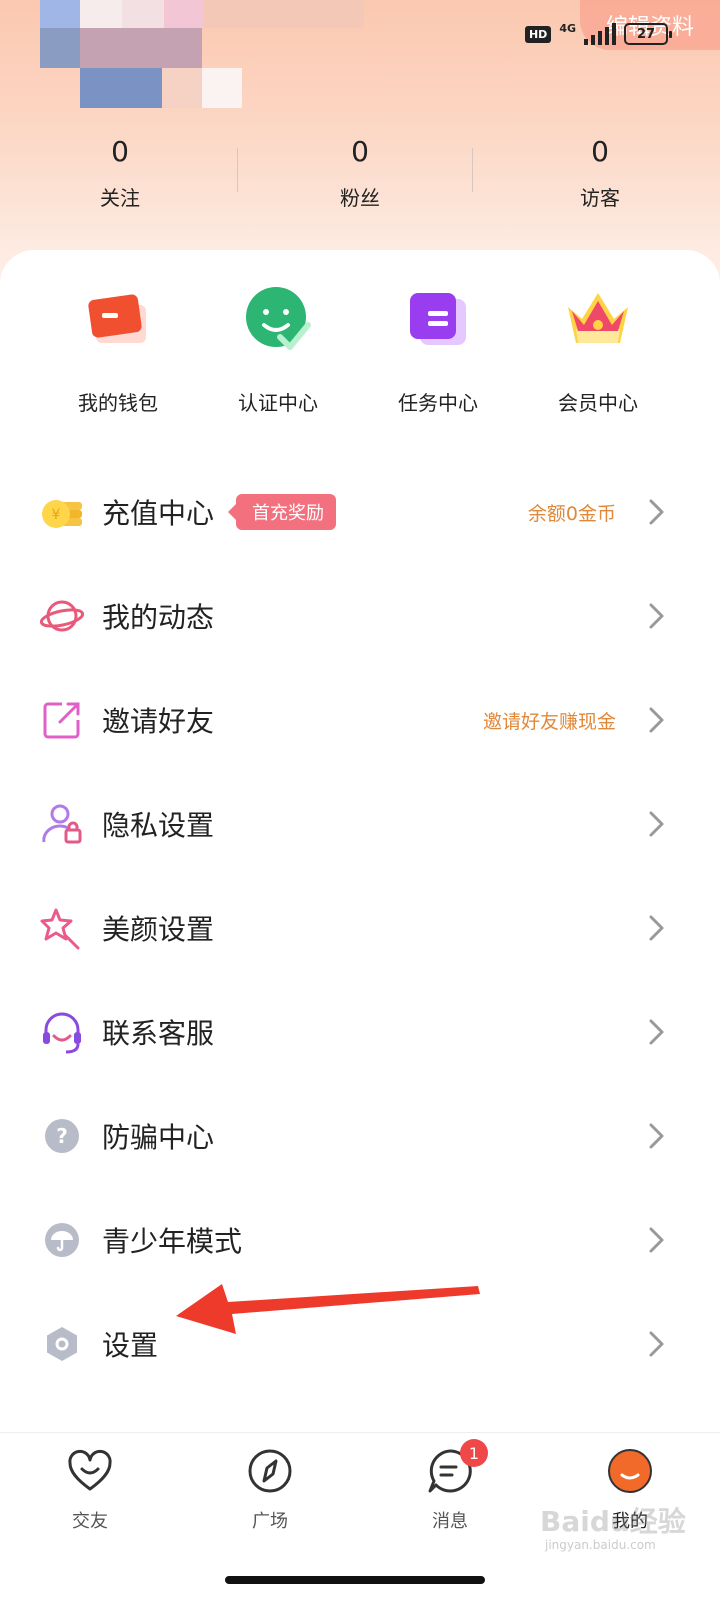  I want to click on menu-item-customer-service: 联系客服, so click(360, 1032).